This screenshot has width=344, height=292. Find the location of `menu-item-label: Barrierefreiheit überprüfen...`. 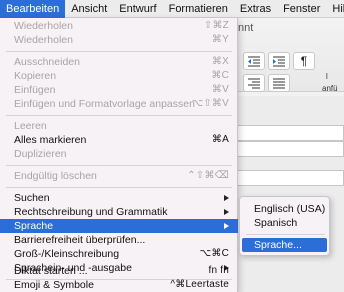

menu-item-label: Barrierefreiheit überprüfen... is located at coordinates (80, 240).